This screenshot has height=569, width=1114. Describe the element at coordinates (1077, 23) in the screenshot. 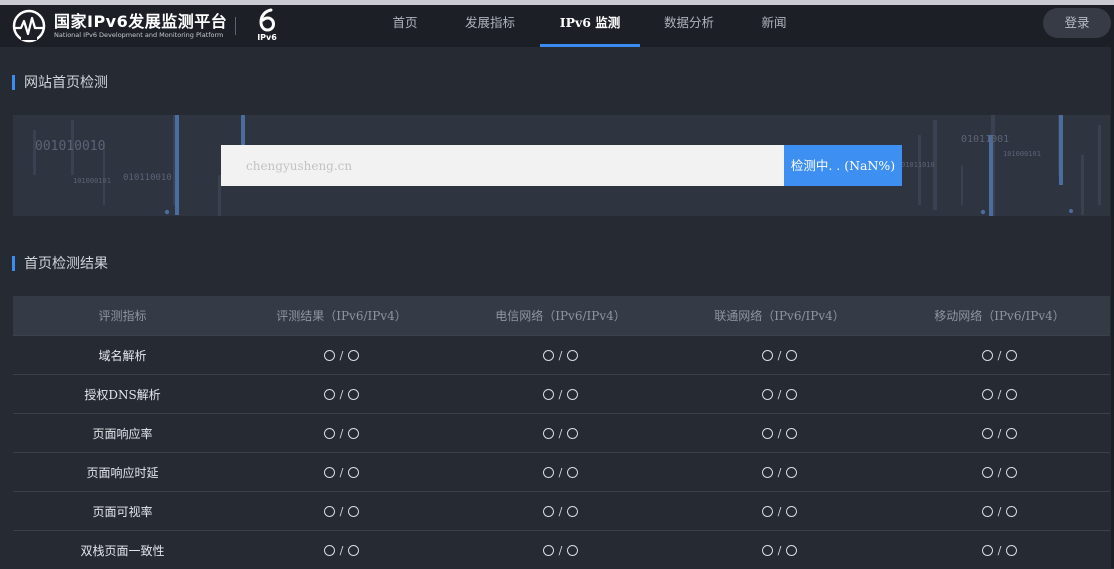

I see `login-button: 登录` at that location.